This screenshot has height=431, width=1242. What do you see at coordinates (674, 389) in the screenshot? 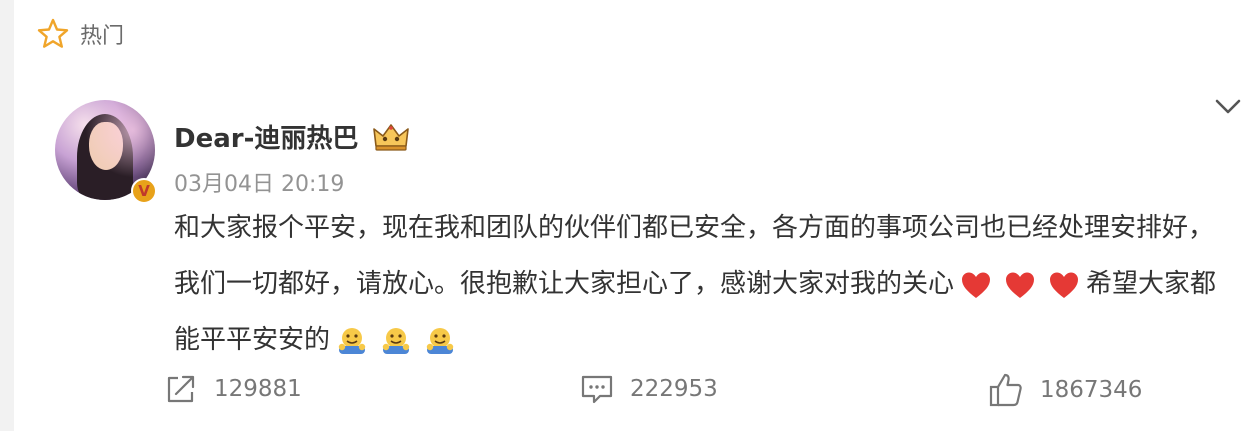
I see `comment-count: 222953` at bounding box center [674, 389].